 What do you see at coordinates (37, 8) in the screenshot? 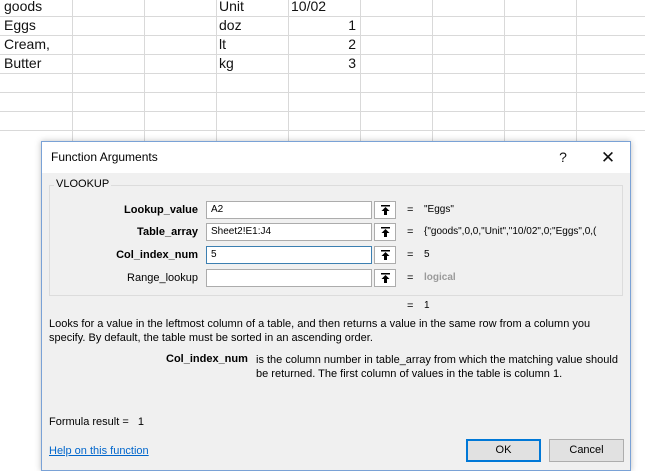
I see `cell-a1: goods` at bounding box center [37, 8].